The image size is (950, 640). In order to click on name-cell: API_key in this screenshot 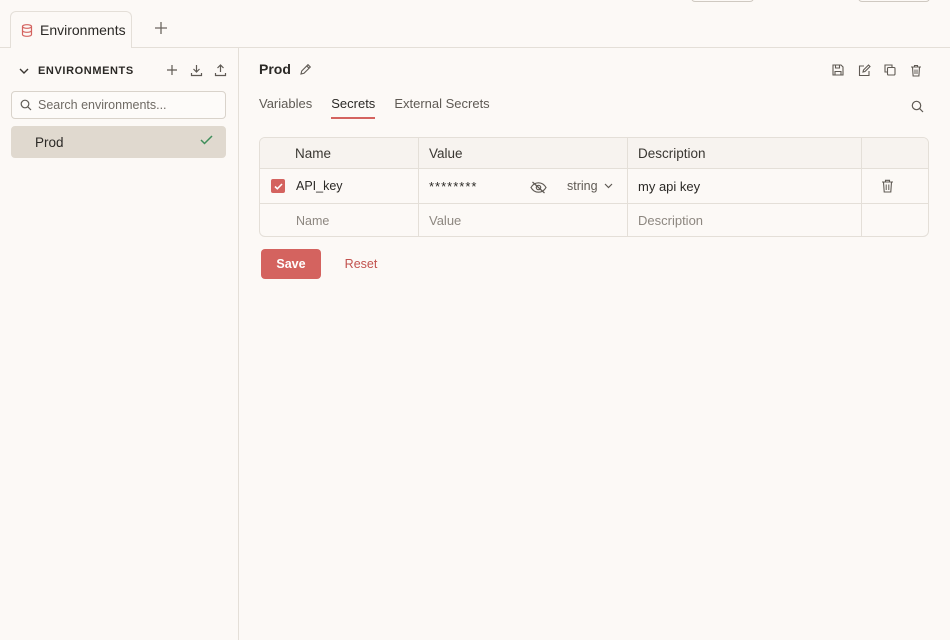, I will do `click(339, 186)`.